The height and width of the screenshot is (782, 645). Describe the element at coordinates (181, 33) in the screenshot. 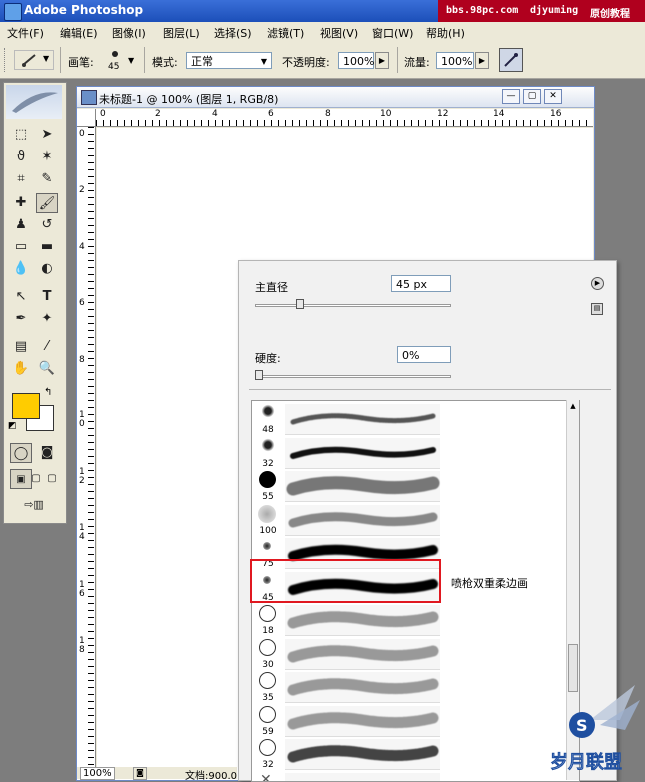

I see `menu-layer: 图层(L)` at that location.